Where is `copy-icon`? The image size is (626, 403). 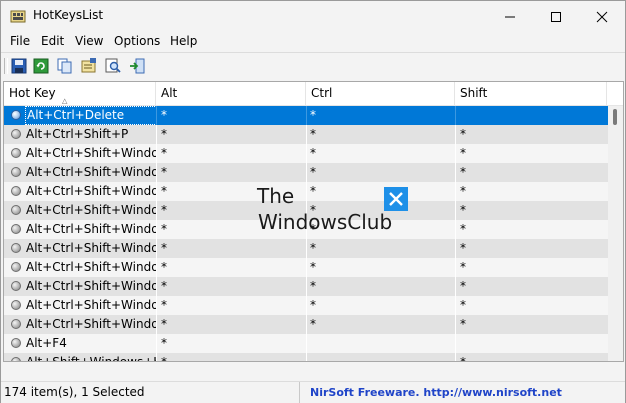
copy-icon is located at coordinates (65, 66).